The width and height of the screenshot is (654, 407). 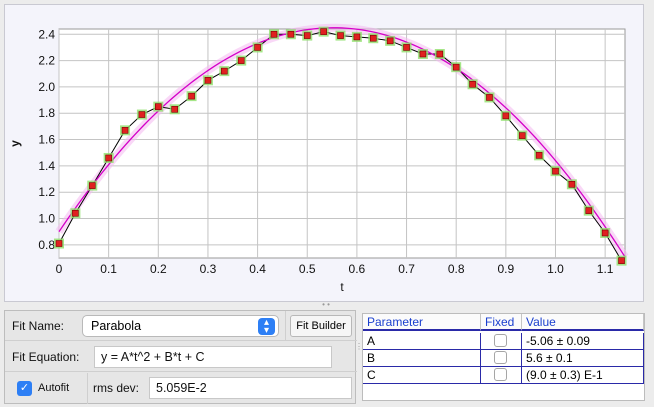 I want to click on fit-equation-field: y = A*t^2 + B*t + C, so click(x=213, y=357).